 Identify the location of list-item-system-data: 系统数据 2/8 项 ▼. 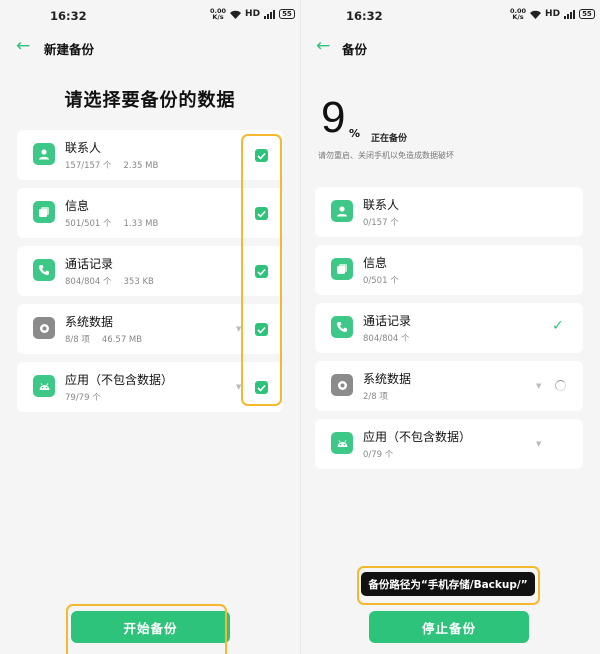
(449, 386).